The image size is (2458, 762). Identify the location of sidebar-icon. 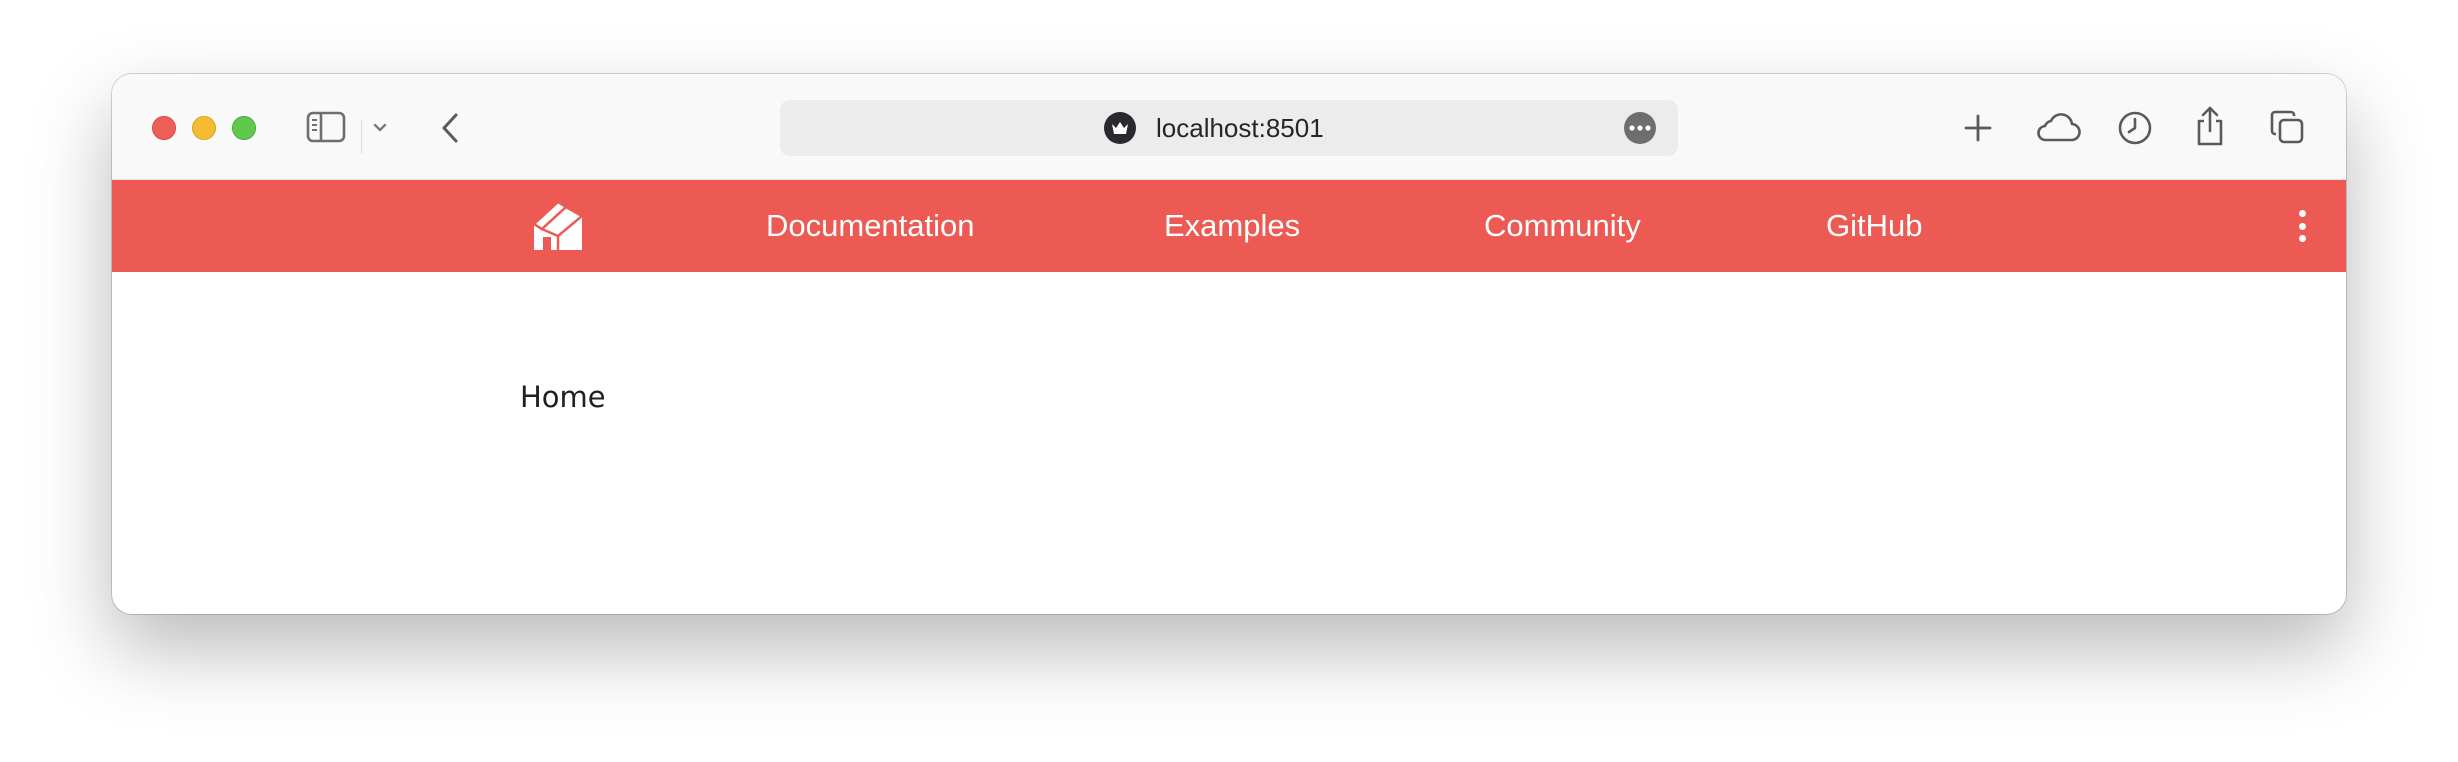
(326, 127).